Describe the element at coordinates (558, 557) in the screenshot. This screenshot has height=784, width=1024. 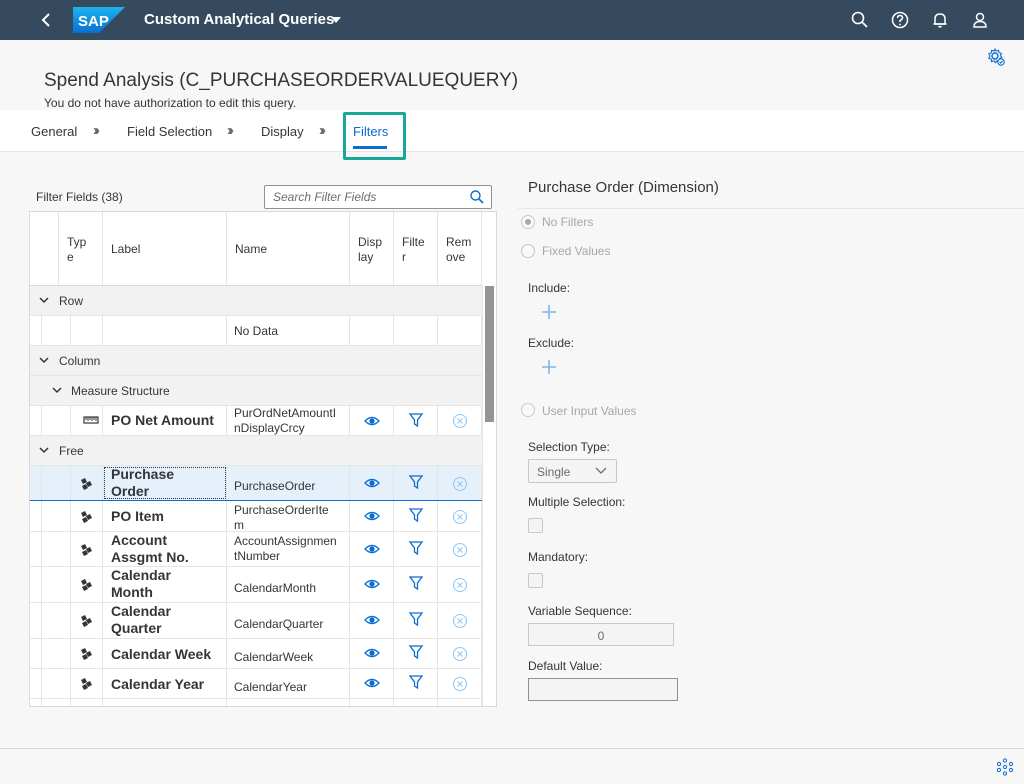
I see `mandatory-label: Mandatory:` at that location.